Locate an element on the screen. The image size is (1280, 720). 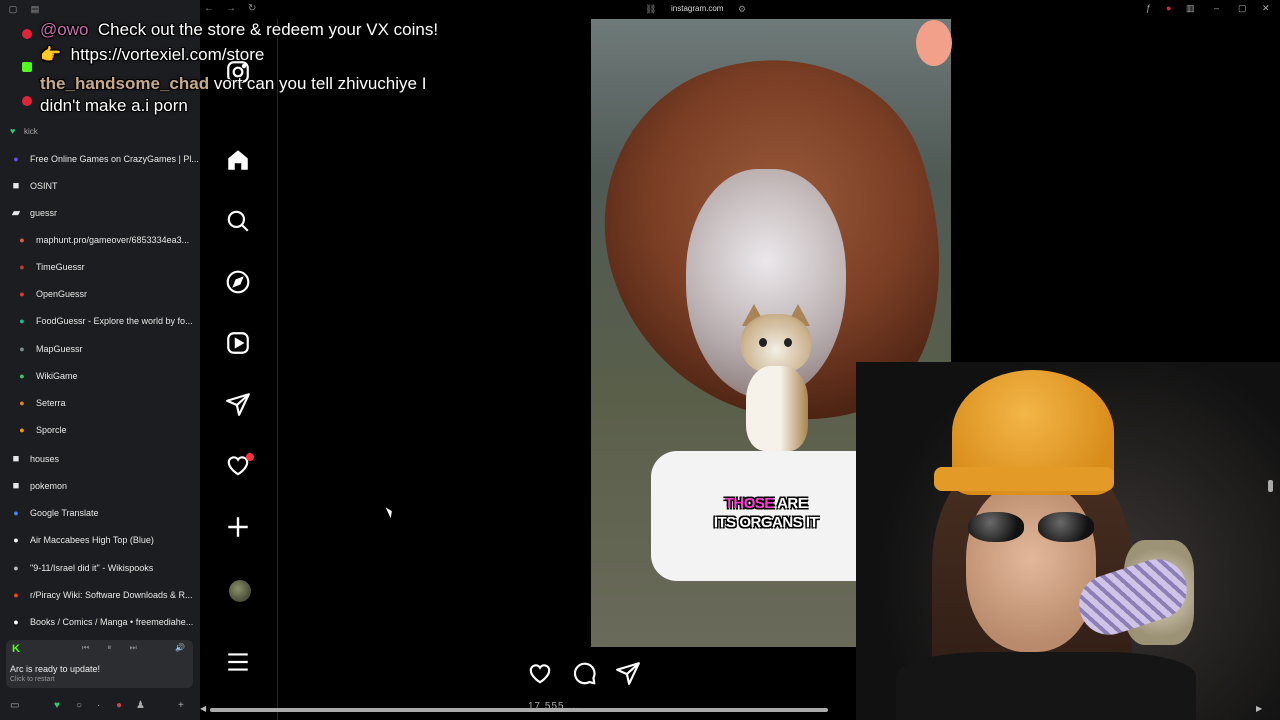
kick-media-icon: K is located at coordinates (16, 649).